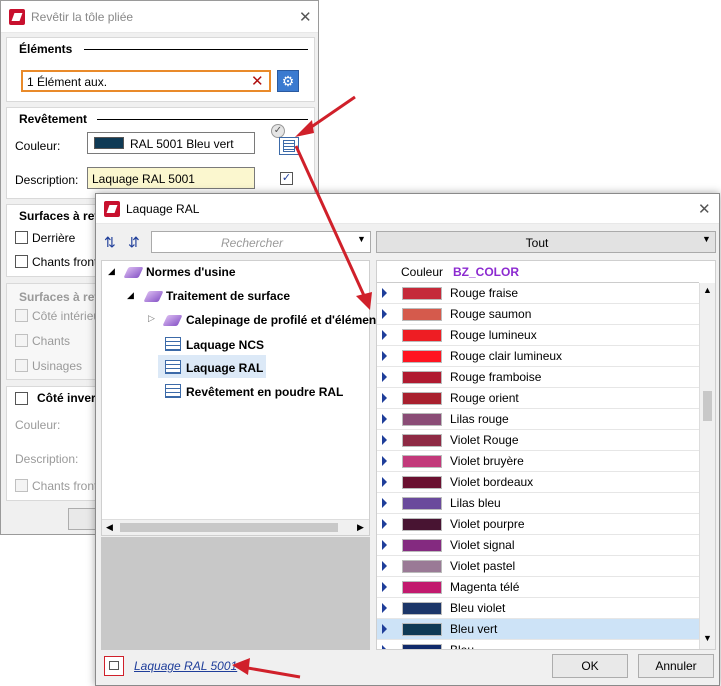 The height and width of the screenshot is (686, 721). What do you see at coordinates (538, 566) in the screenshot?
I see `color-row: Violet pastel` at bounding box center [538, 566].